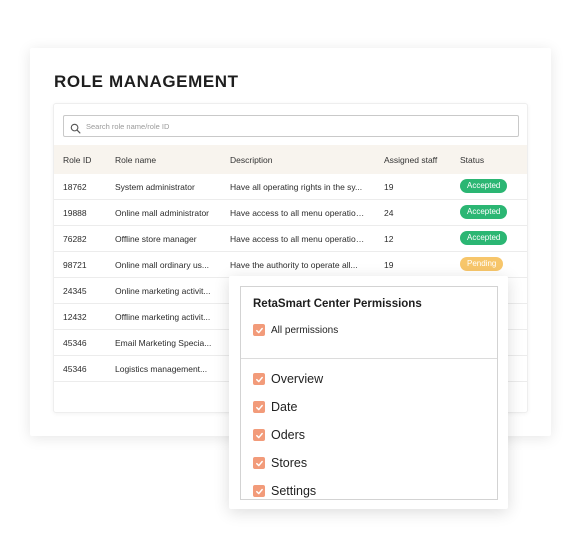 The image size is (582, 560). Describe the element at coordinates (414, 160) in the screenshot. I see `header-assigned-staff: Assigned staff` at that location.